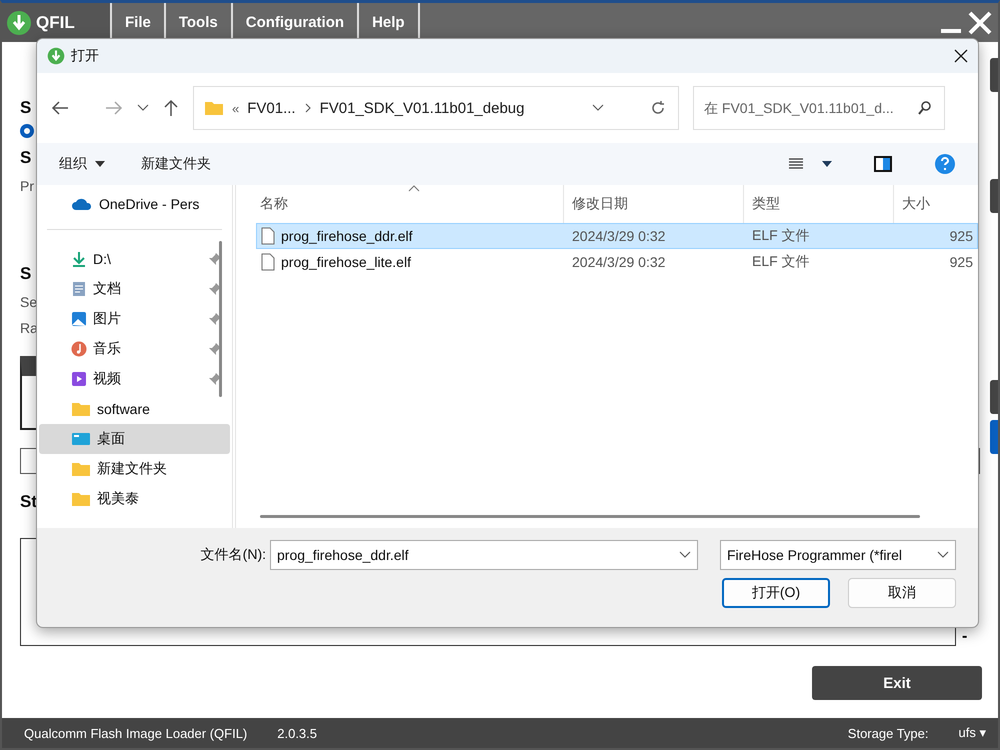  What do you see at coordinates (484, 555) in the screenshot?
I see `filename-field: prog_firehose_ddr.elf` at bounding box center [484, 555].